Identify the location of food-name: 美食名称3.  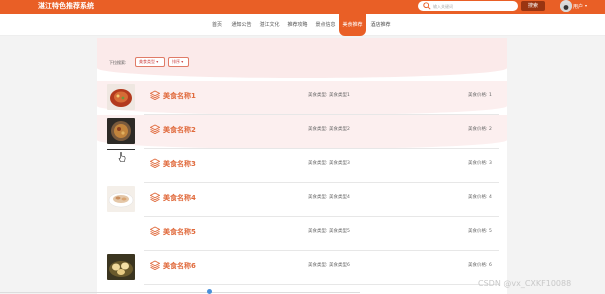
(179, 164).